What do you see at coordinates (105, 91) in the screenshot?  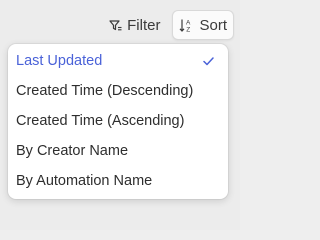 I see `sort-option-label: Created Time (Descending)` at bounding box center [105, 91].